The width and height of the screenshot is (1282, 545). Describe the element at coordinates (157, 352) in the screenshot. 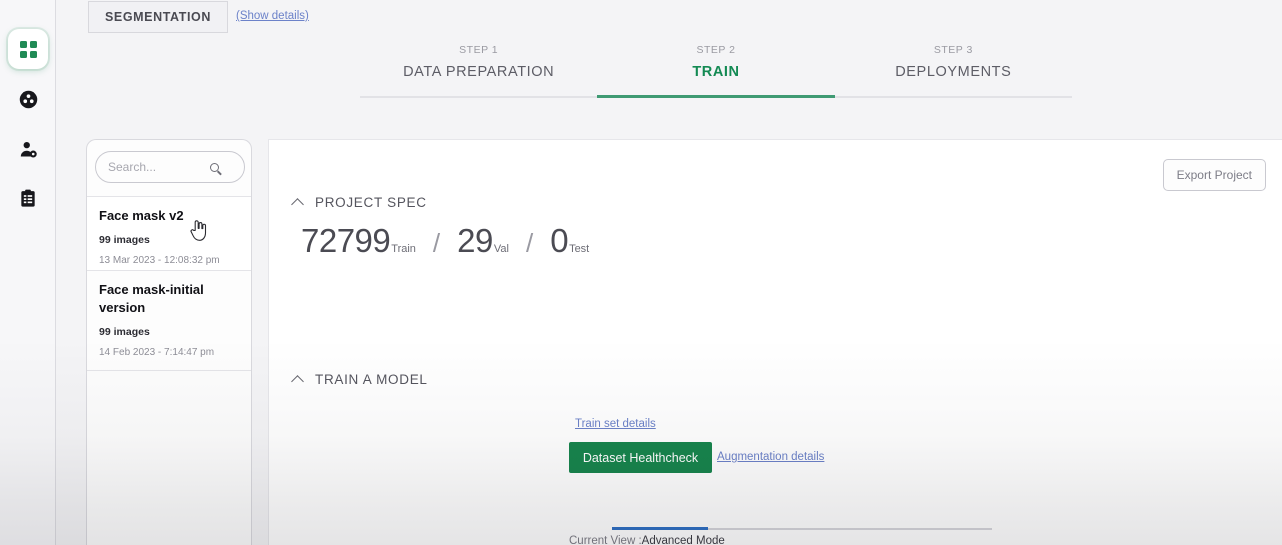

I see `project-date: 14 Feb 2023 - 7:14:47 pm` at that location.